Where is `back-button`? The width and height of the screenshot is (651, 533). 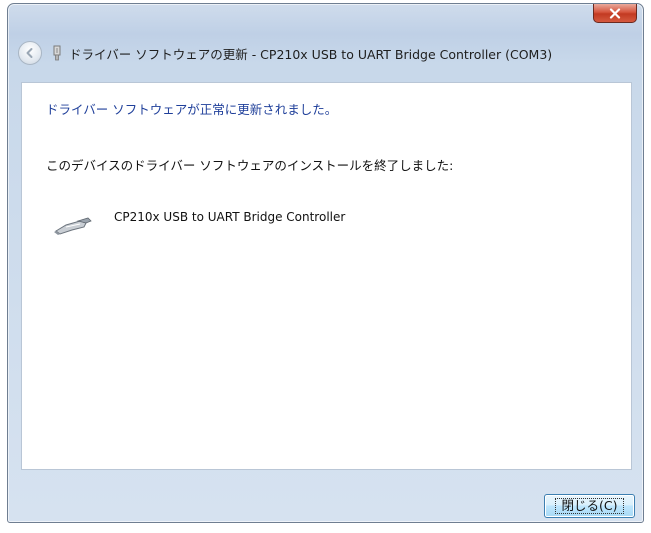
back-button is located at coordinates (30, 53).